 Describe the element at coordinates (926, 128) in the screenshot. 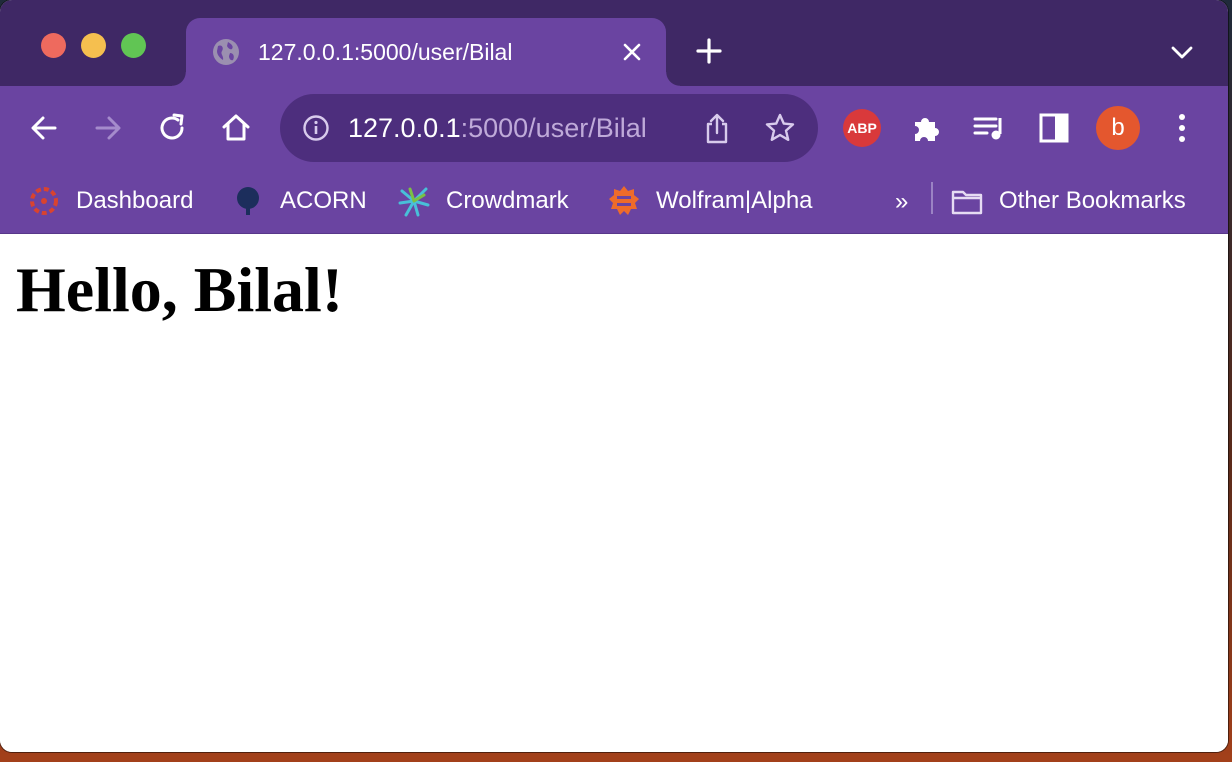

I see `extensions-puzzle-icon` at that location.